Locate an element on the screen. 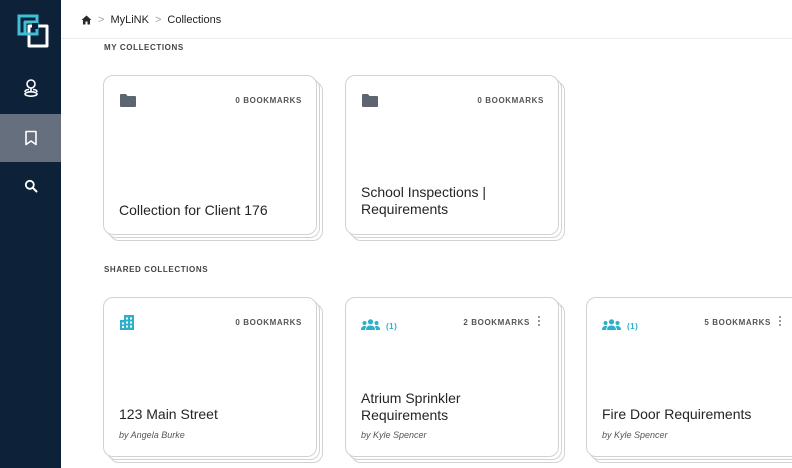  user-pin-icon is located at coordinates (31, 88).